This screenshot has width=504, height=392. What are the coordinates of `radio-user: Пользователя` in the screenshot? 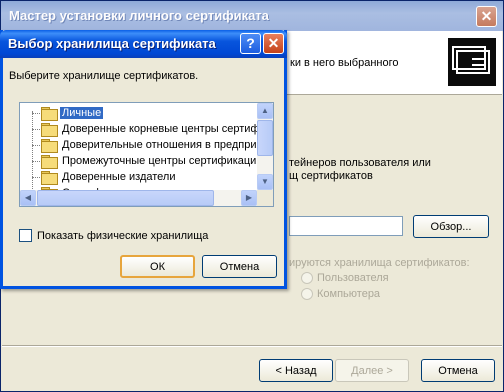 It's located at (345, 278).